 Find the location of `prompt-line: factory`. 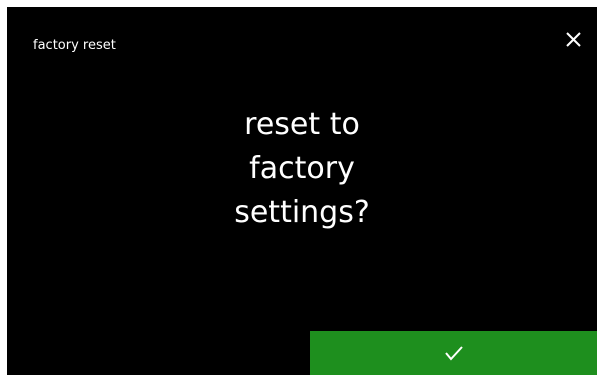

prompt-line: factory is located at coordinates (302, 168).